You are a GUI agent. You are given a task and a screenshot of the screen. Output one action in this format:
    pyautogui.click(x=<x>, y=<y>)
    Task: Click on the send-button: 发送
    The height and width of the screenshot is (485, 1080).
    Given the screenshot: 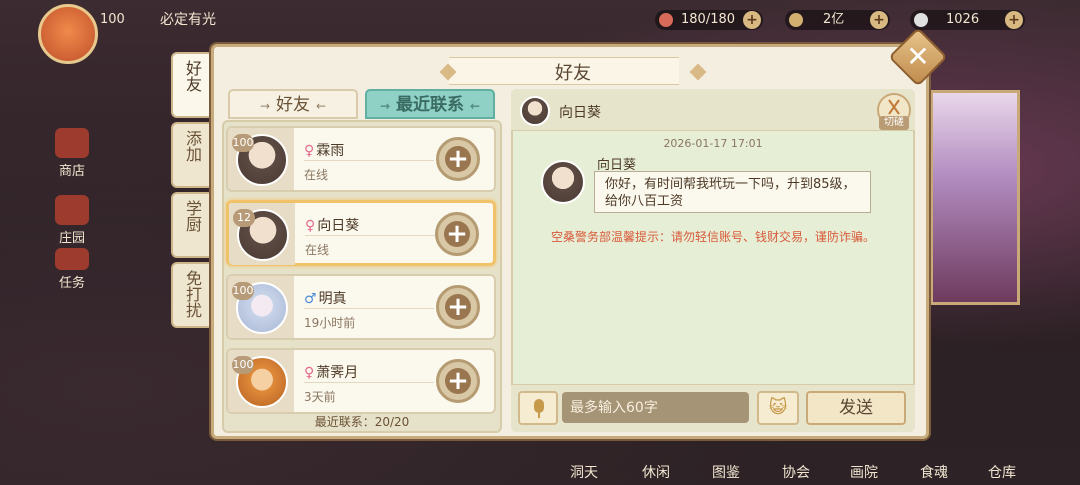 What is the action you would take?
    pyautogui.click(x=856, y=408)
    